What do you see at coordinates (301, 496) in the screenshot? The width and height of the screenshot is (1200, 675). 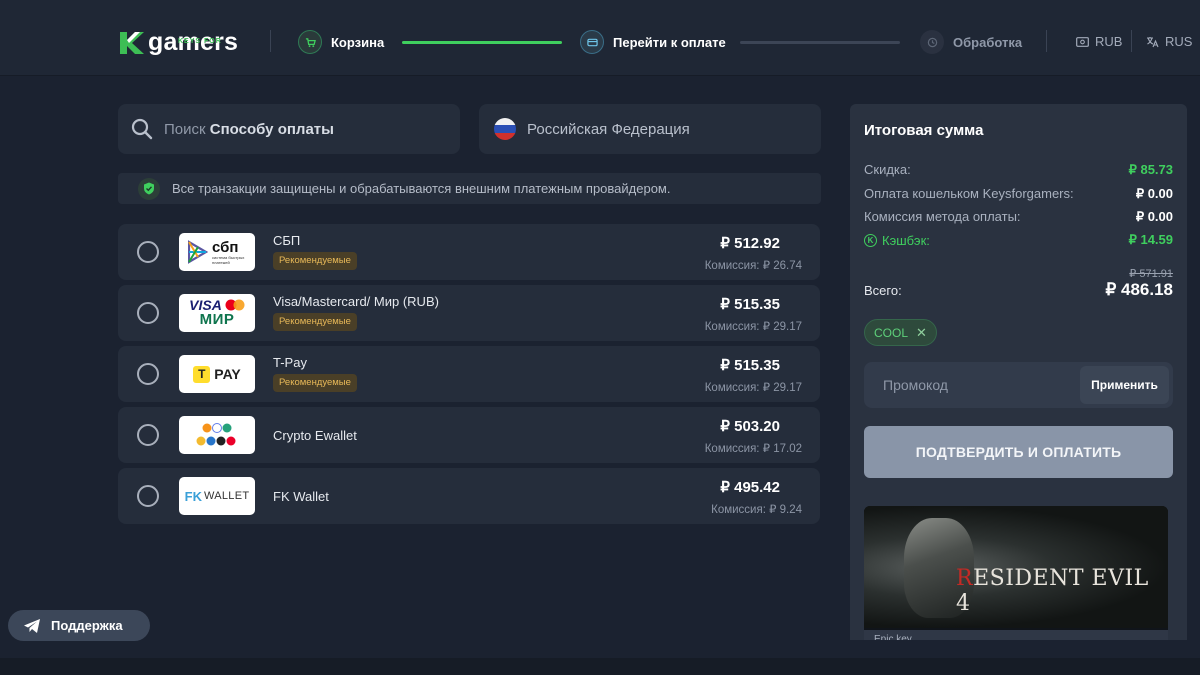 I see `method-name: FK Wallet` at bounding box center [301, 496].